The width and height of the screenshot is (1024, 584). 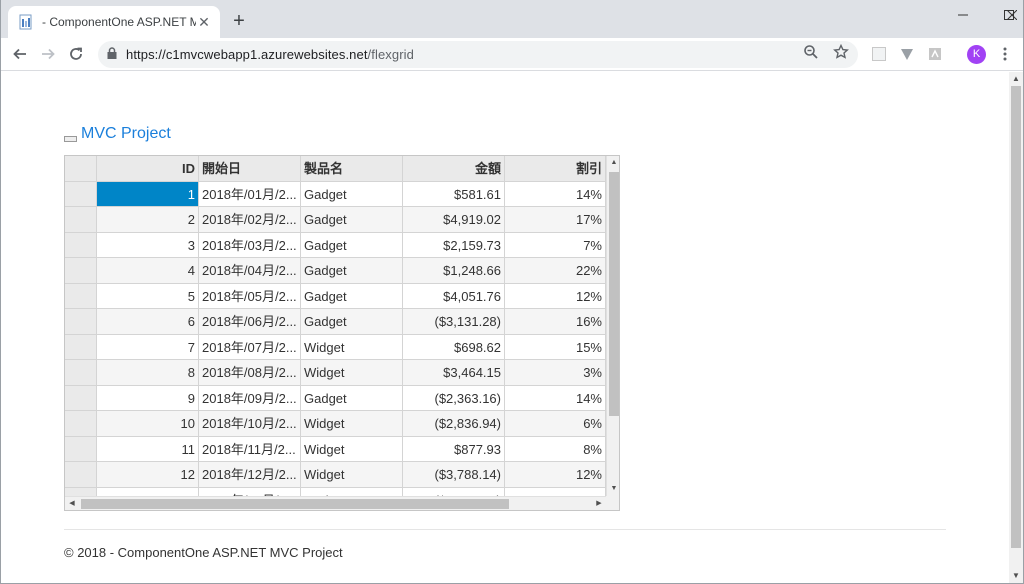 I want to click on cell-amount: $2,159.73, so click(x=454, y=245).